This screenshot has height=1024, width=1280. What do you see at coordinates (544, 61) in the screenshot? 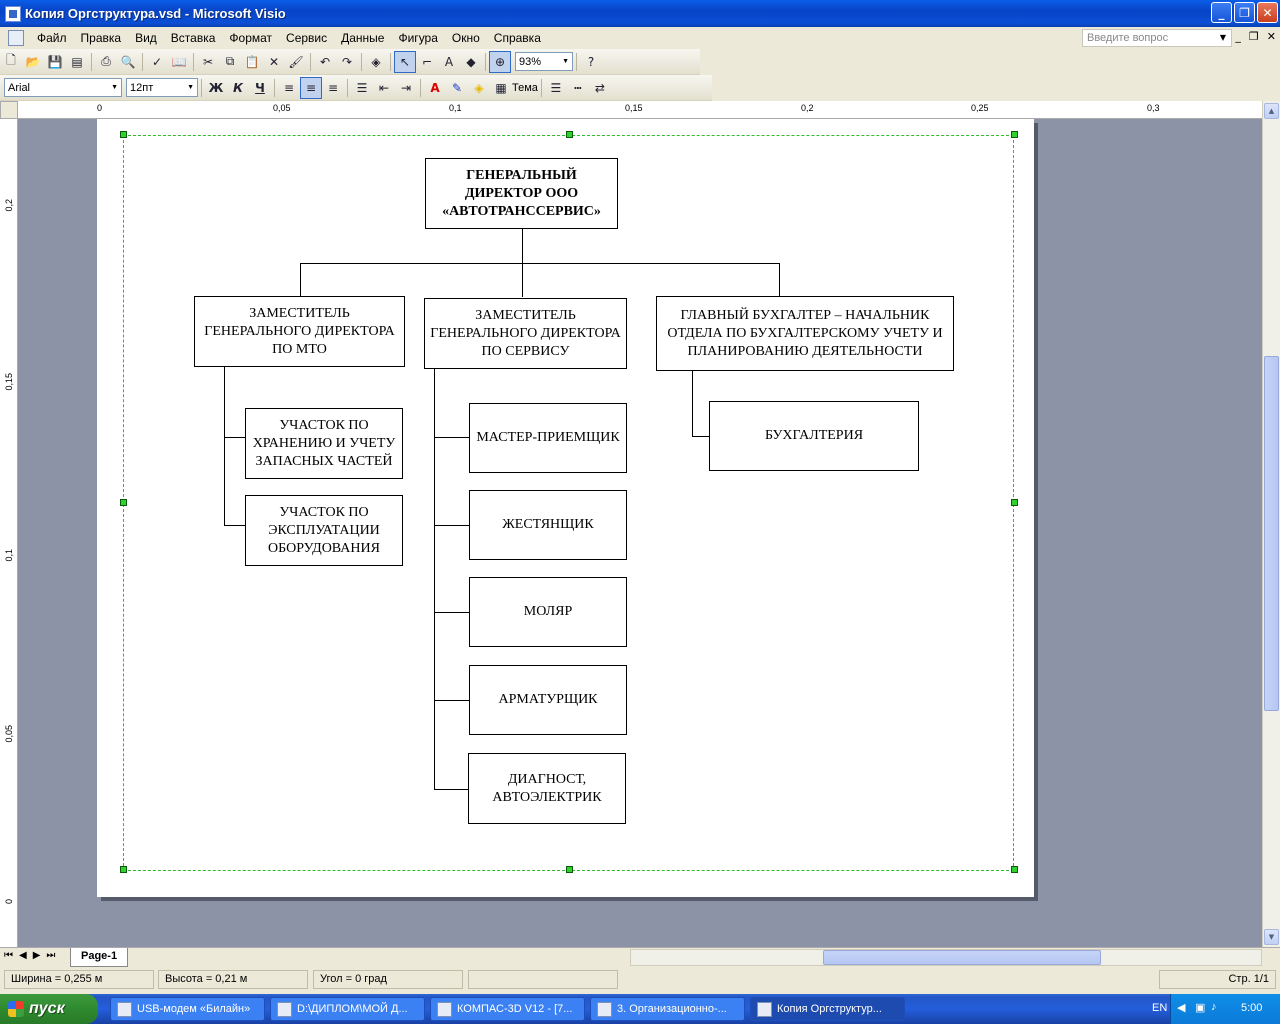
I see `zoom-select: 93% ▼` at bounding box center [544, 61].